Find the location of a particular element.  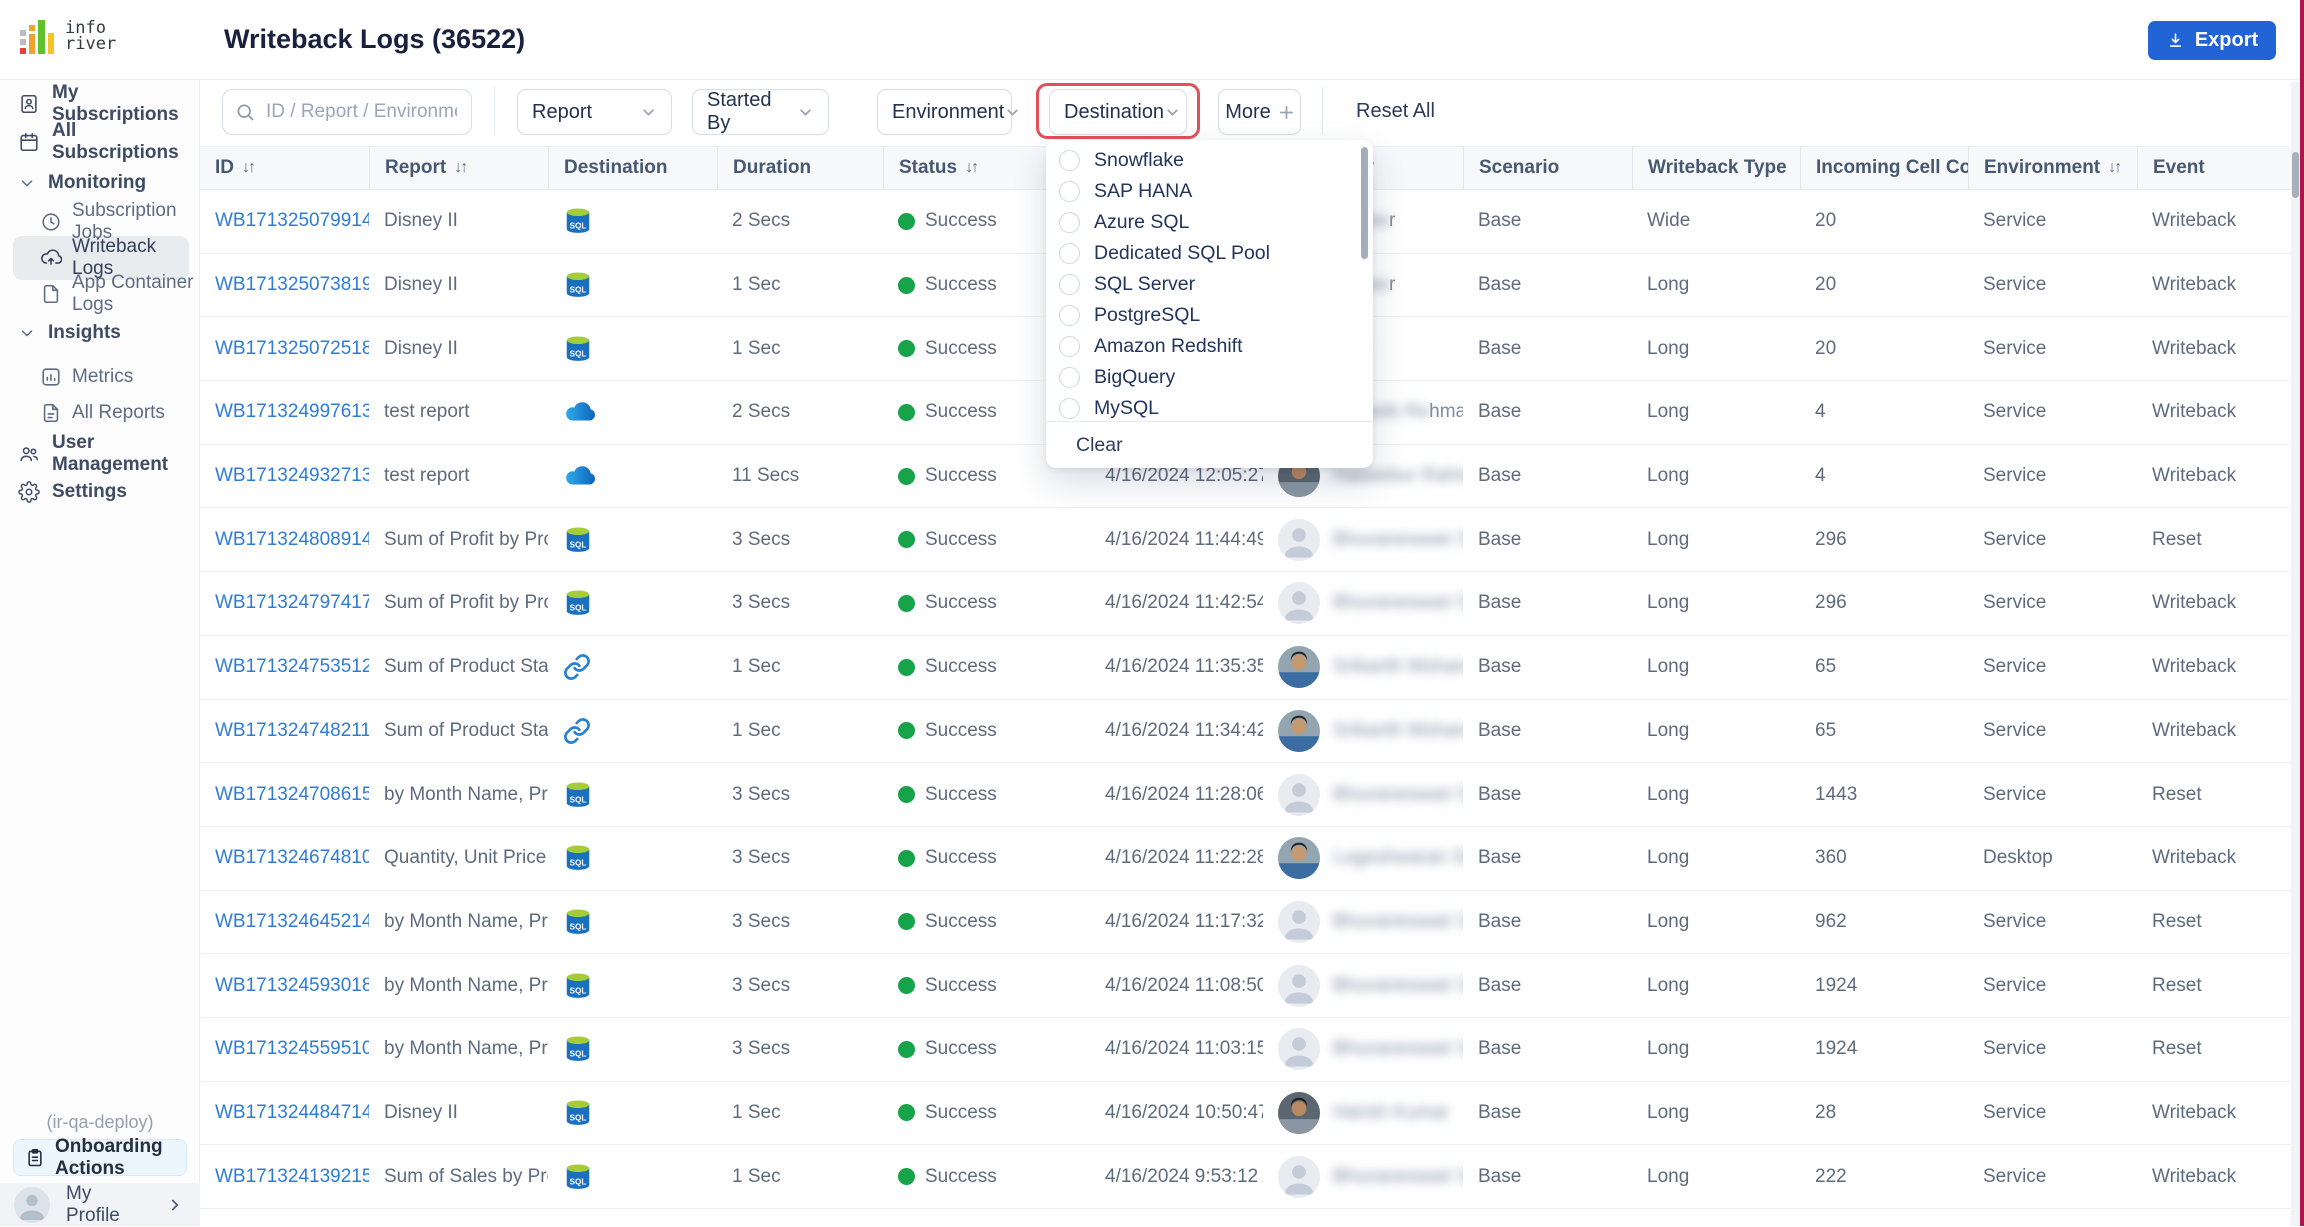

search-box is located at coordinates (347, 112).